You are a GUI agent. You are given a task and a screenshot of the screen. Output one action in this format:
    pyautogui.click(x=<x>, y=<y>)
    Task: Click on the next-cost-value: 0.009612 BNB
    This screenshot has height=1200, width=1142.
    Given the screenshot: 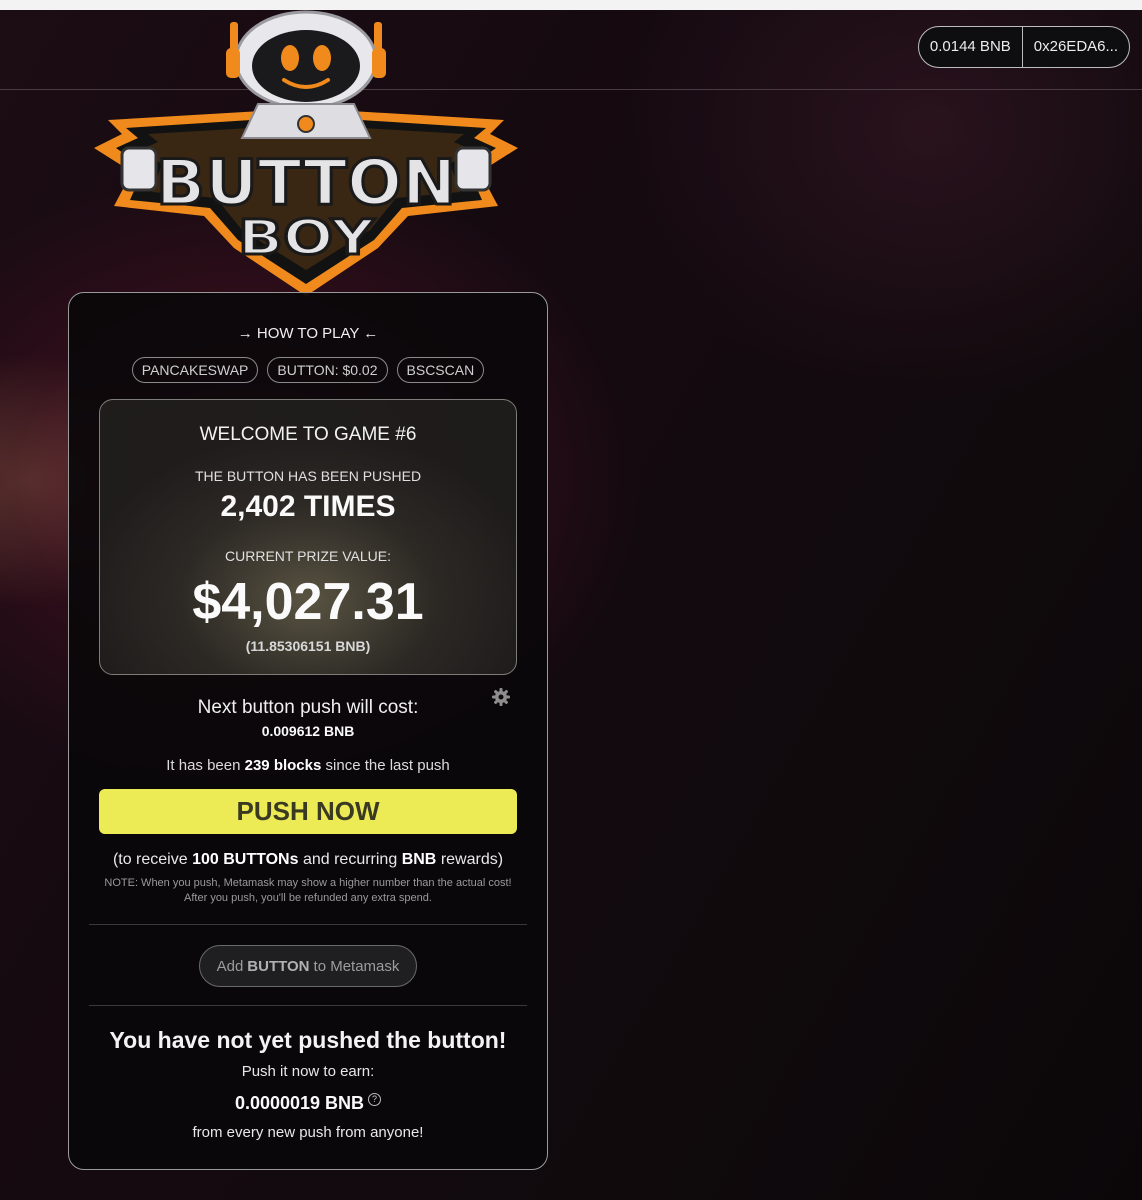 What is the action you would take?
    pyautogui.click(x=308, y=731)
    